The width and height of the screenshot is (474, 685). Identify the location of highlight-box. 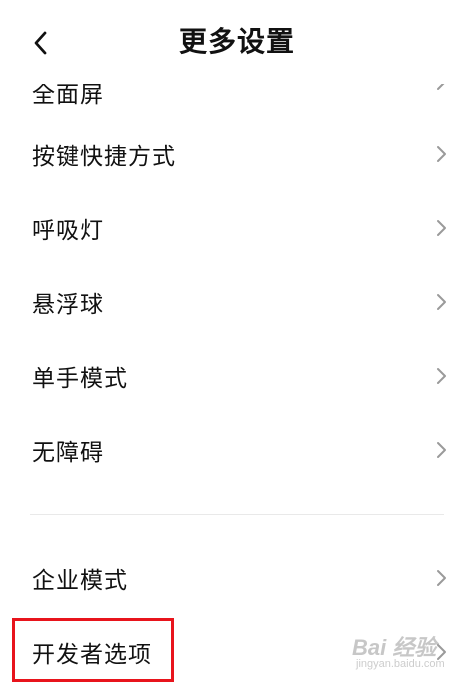
(93, 650).